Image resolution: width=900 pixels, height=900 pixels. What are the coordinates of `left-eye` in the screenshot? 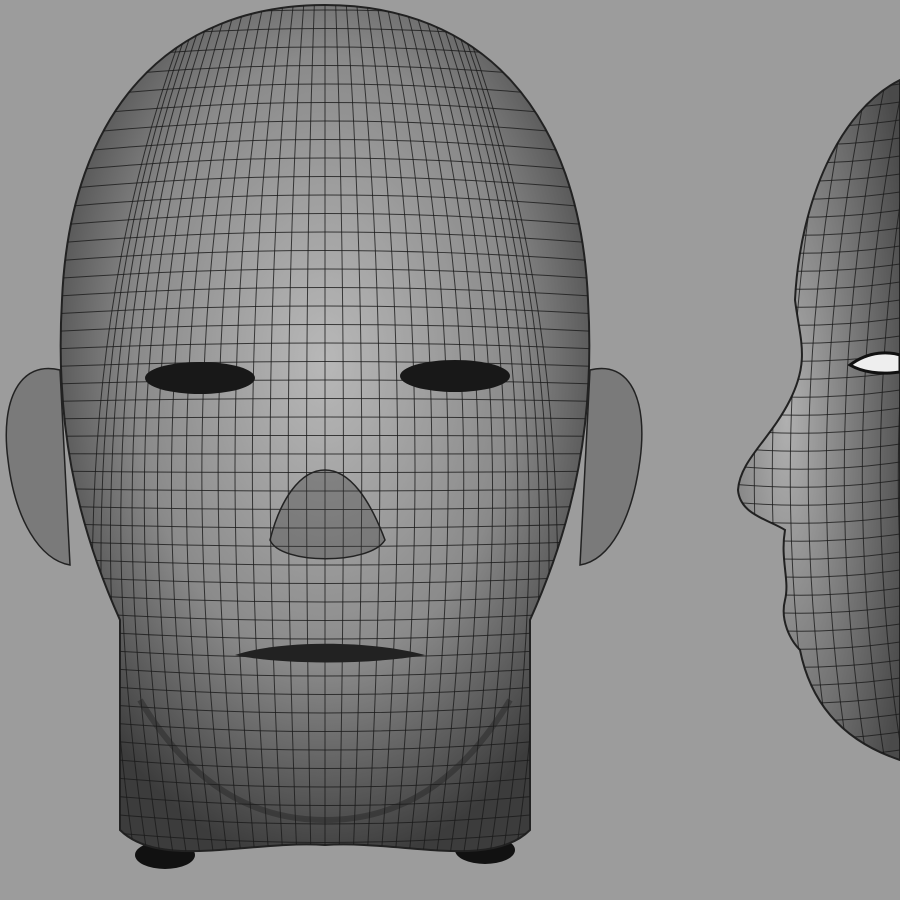 It's located at (200, 378).